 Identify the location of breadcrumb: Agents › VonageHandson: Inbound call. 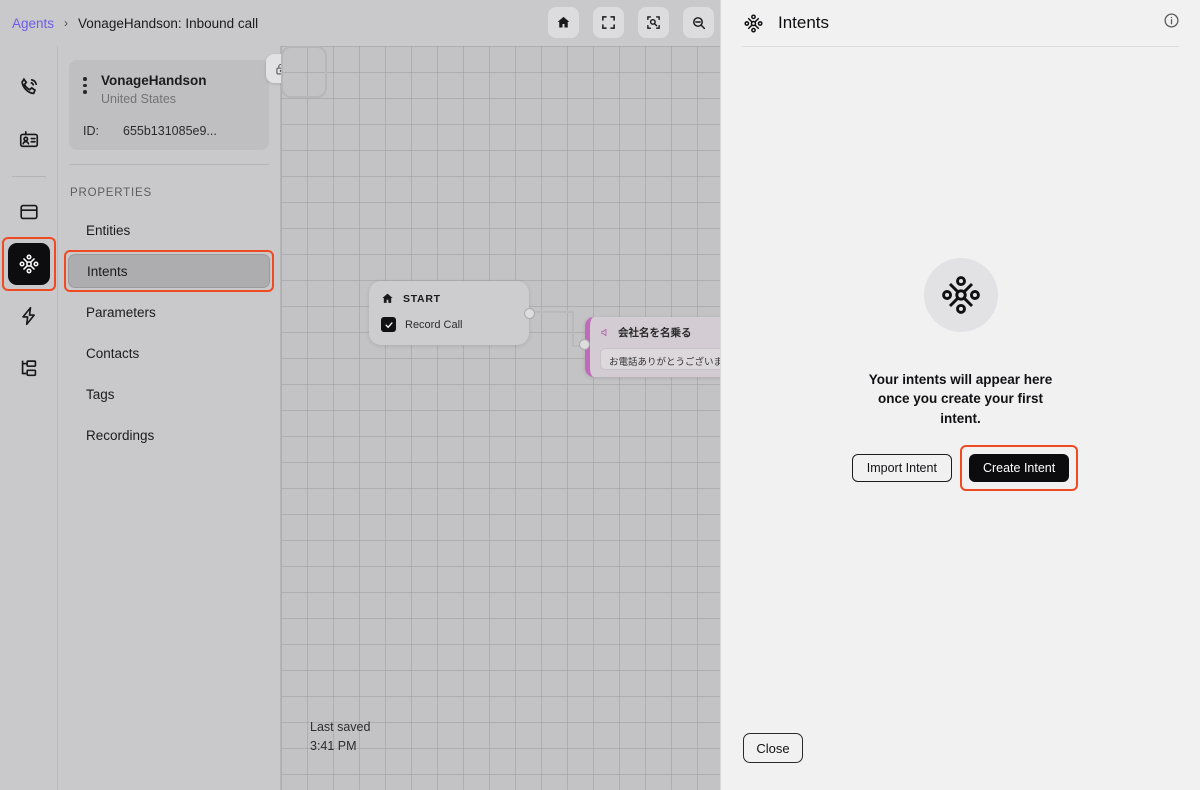
(129, 23).